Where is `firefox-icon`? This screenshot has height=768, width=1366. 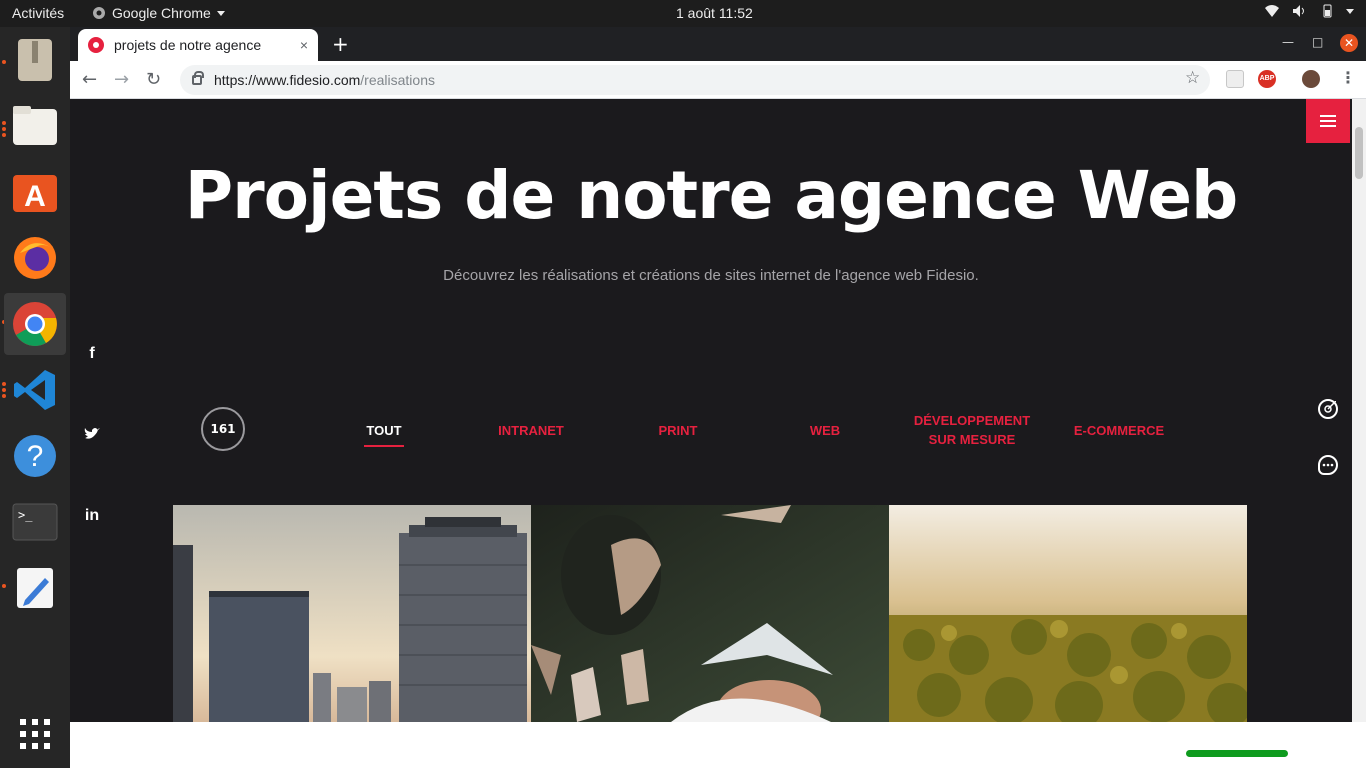
firefox-icon is located at coordinates (35, 258).